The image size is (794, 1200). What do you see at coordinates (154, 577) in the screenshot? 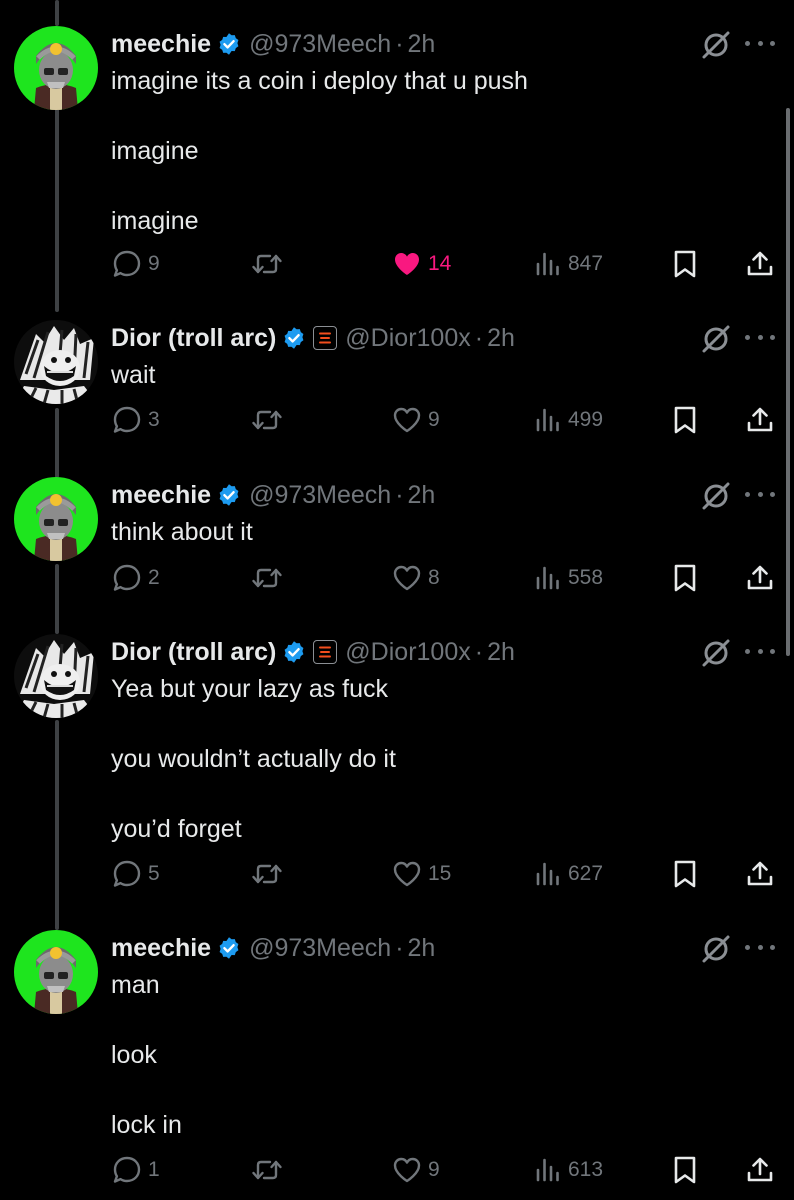
I see `reply-count: 2` at bounding box center [154, 577].